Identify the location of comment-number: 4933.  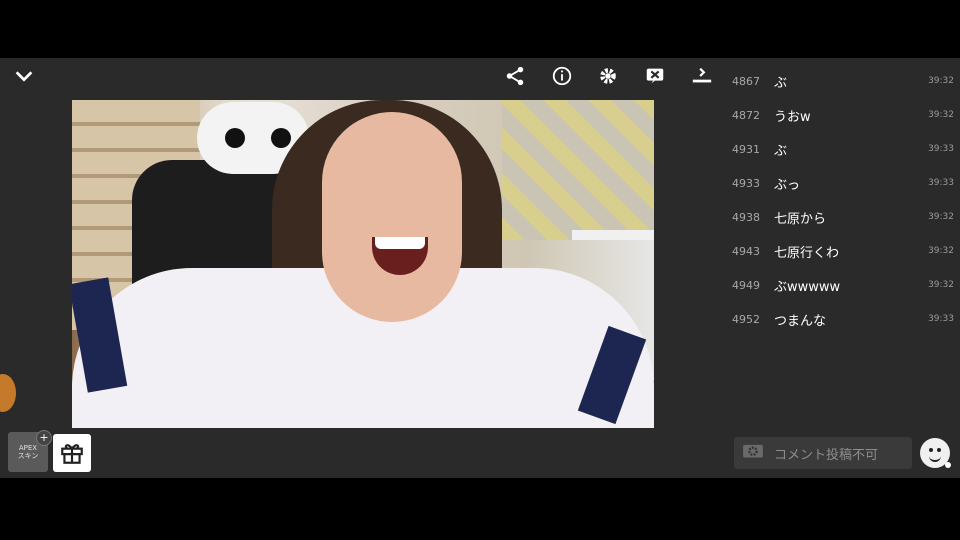
(746, 183).